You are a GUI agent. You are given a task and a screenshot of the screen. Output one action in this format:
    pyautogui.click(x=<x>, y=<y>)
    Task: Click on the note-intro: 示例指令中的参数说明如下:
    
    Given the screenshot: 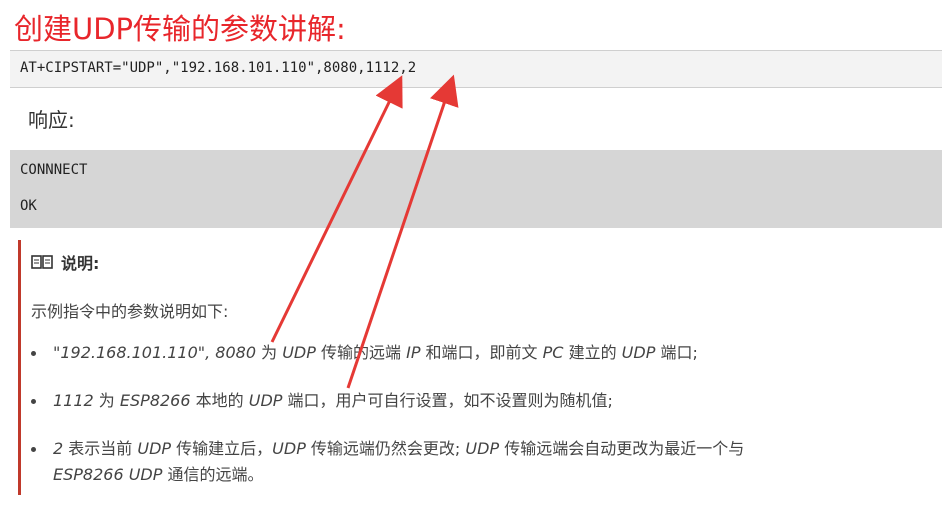 What is the action you would take?
    pyautogui.click(x=130, y=311)
    